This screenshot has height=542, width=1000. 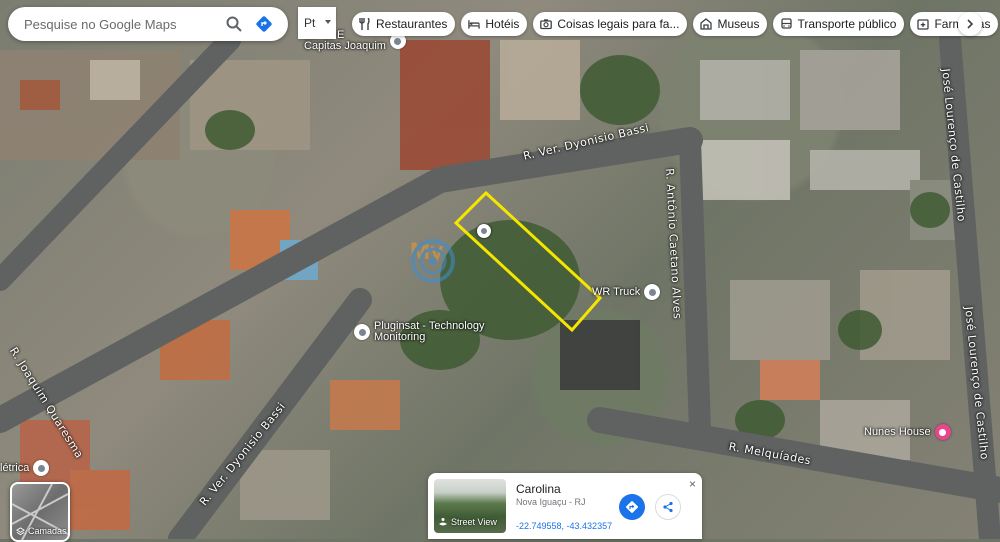 What do you see at coordinates (20, 530) in the screenshot?
I see `layers-icon` at bounding box center [20, 530].